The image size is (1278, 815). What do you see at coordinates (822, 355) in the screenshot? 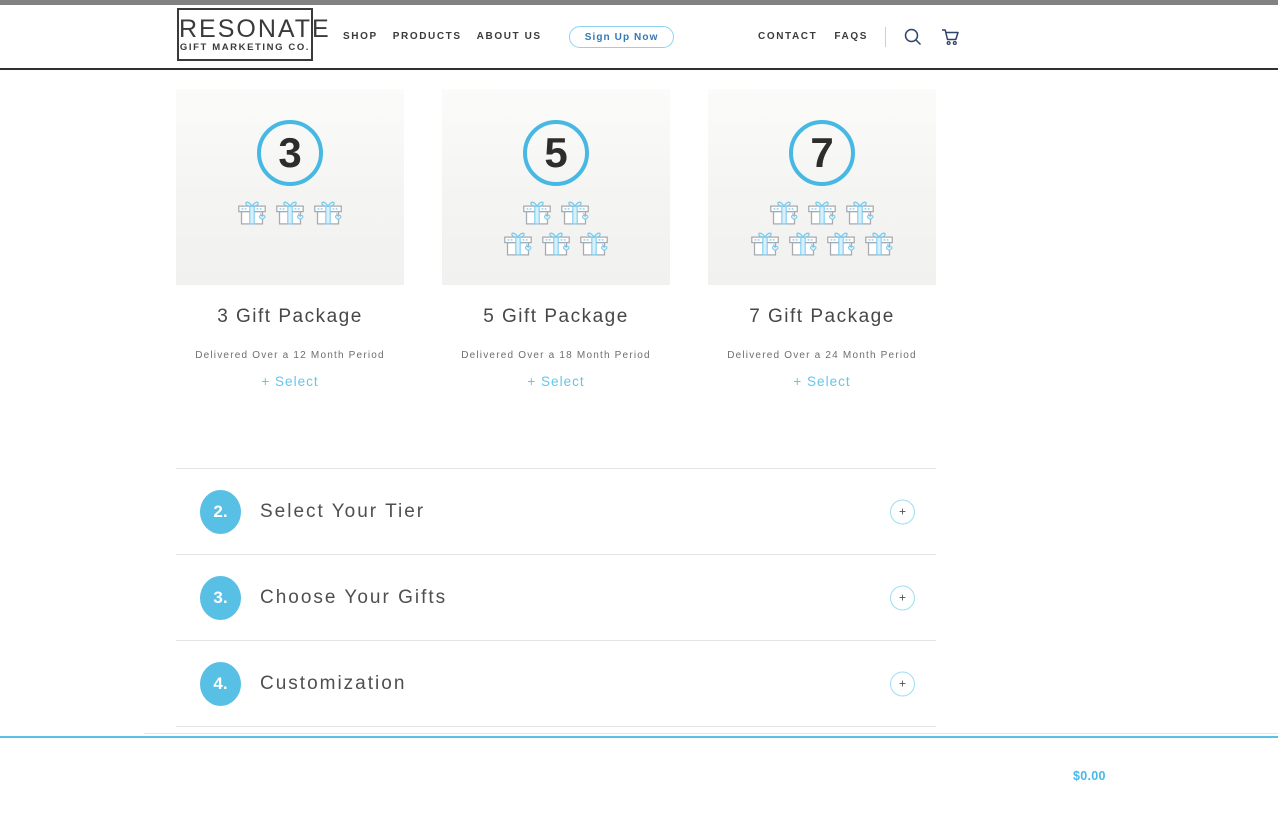
I see `package-subtitle: Delivered Over a 24 Month Period` at bounding box center [822, 355].